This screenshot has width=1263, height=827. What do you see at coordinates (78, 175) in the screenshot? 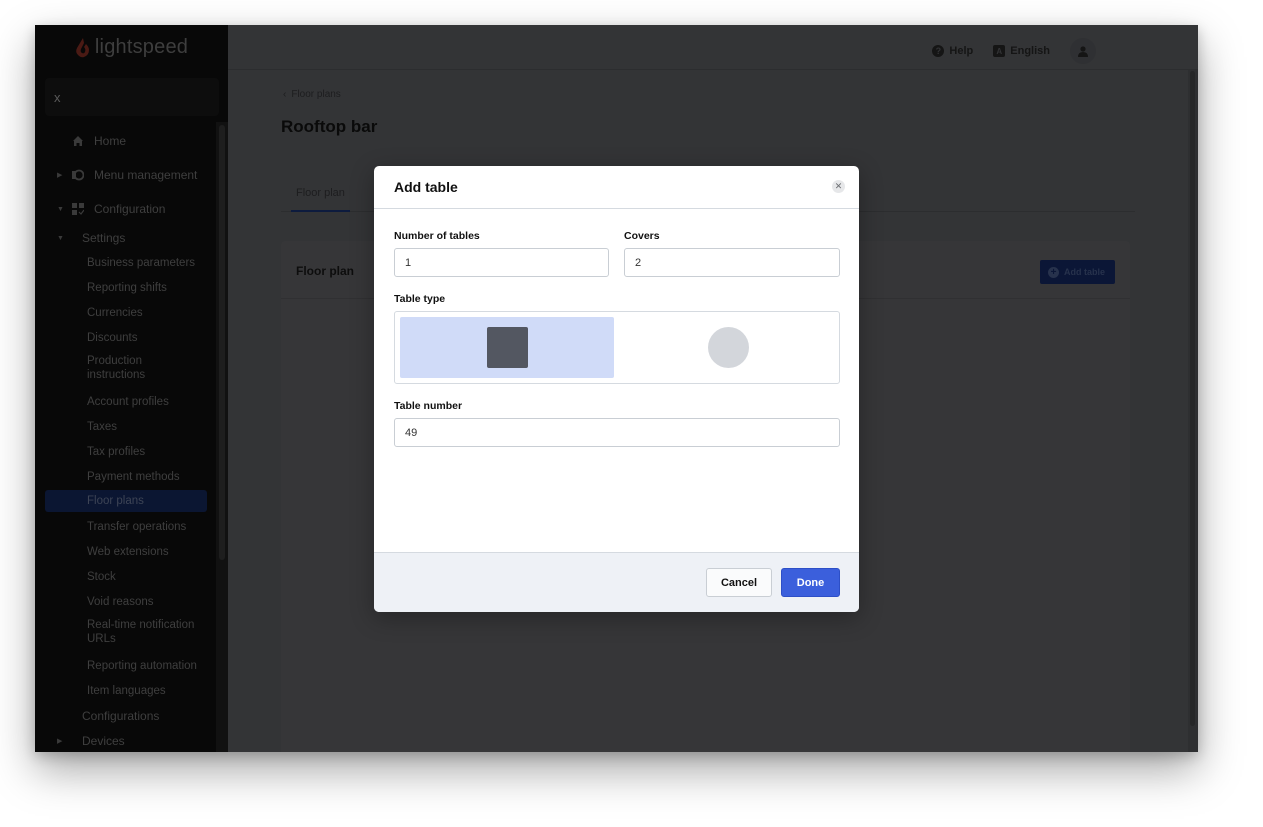
I see `menu-management-icon` at bounding box center [78, 175].